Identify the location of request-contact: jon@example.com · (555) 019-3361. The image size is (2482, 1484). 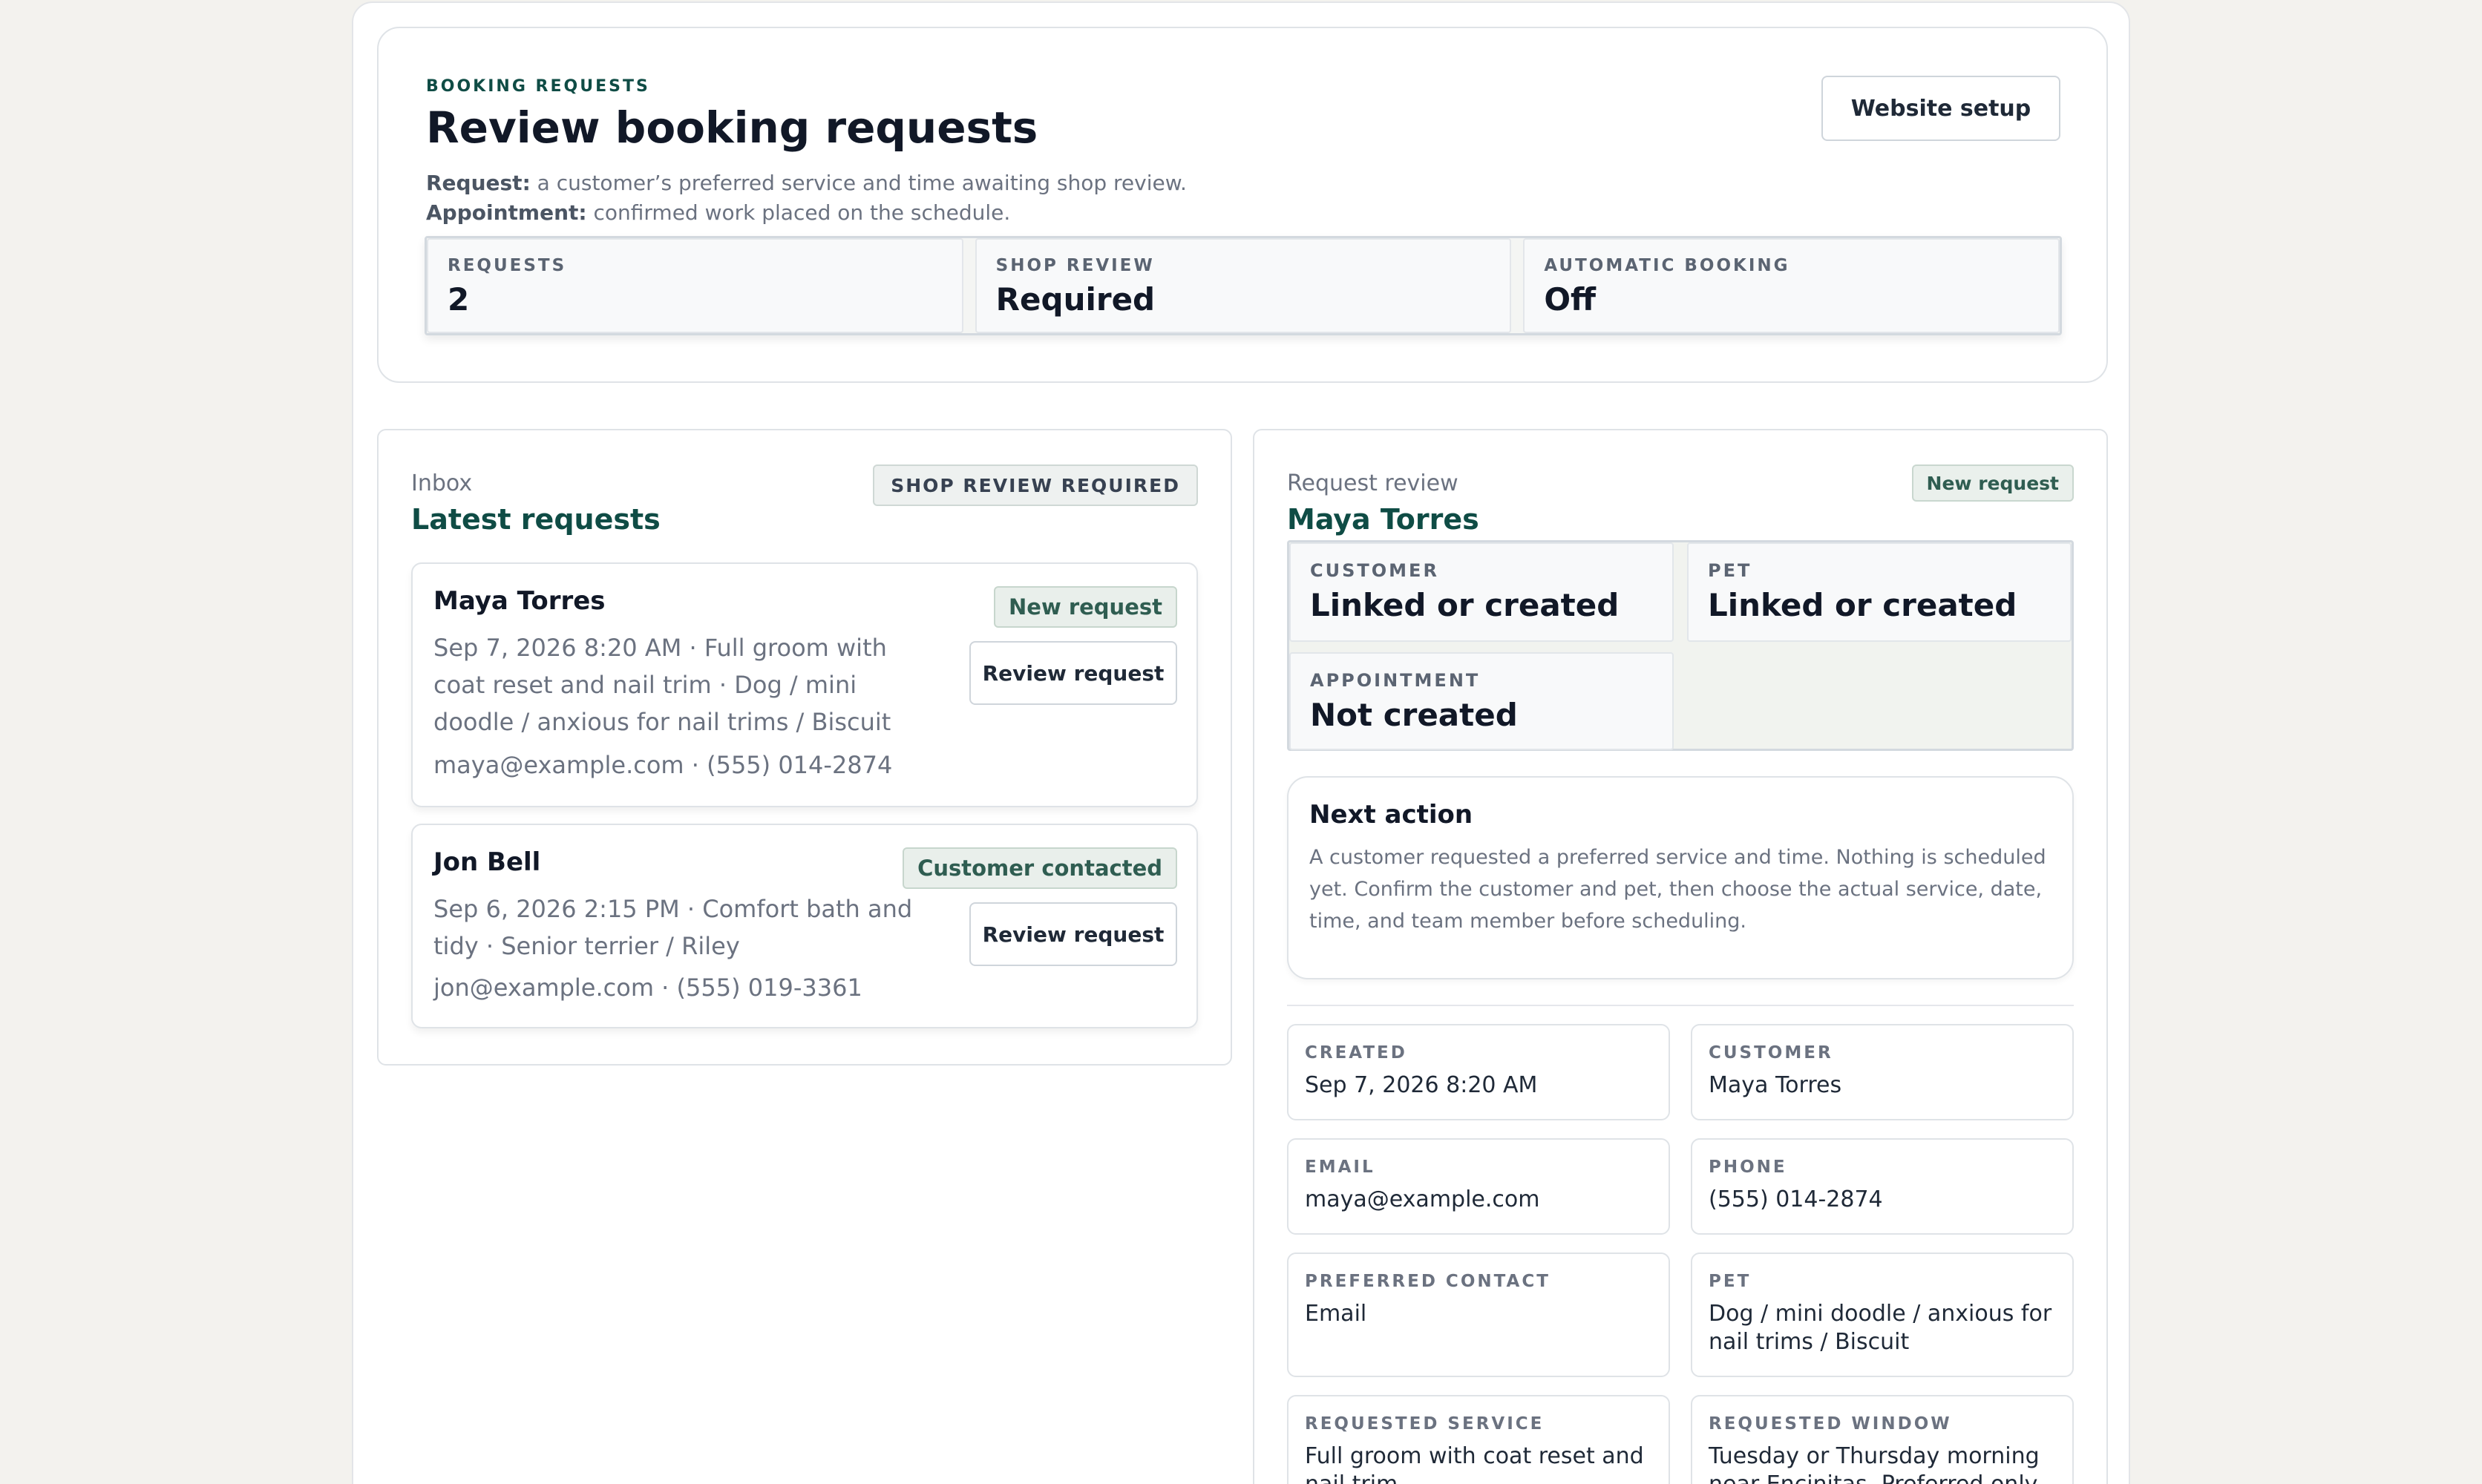
(647, 988).